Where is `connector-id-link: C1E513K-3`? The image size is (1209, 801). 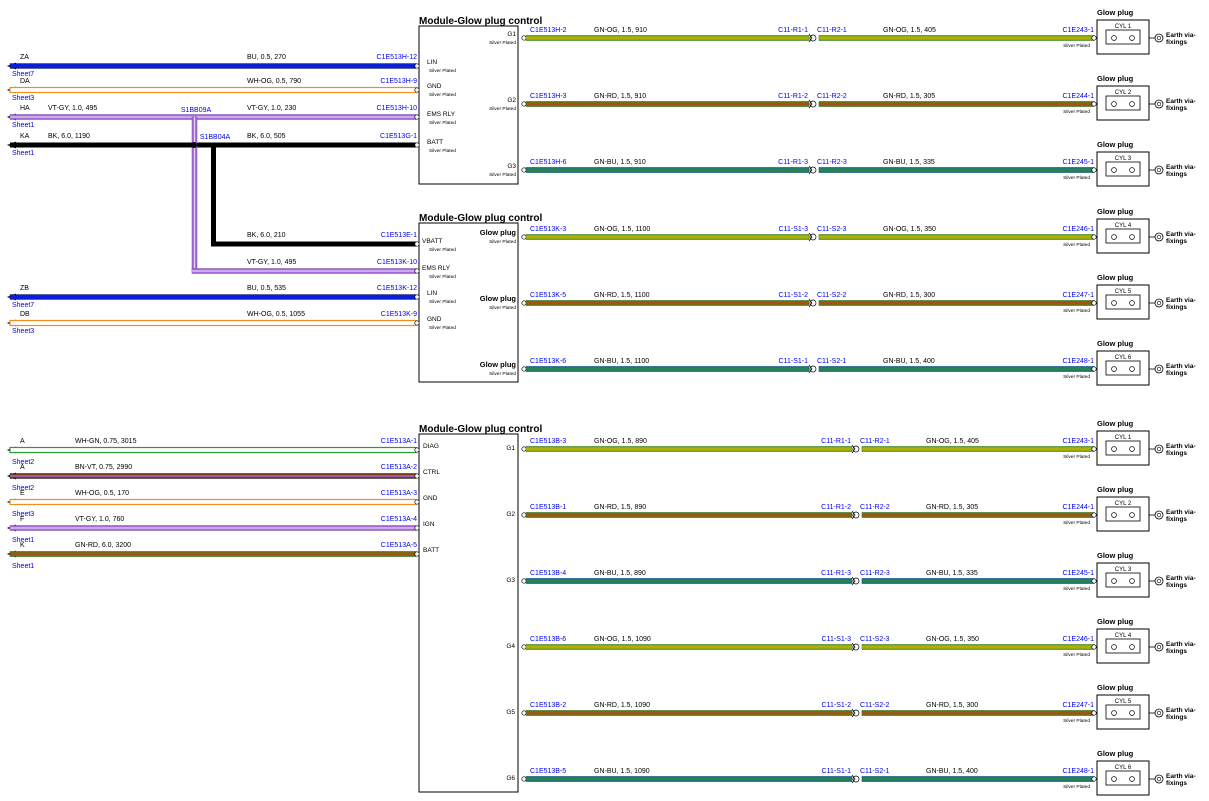
connector-id-link: C1E513K-3 is located at coordinates (548, 229).